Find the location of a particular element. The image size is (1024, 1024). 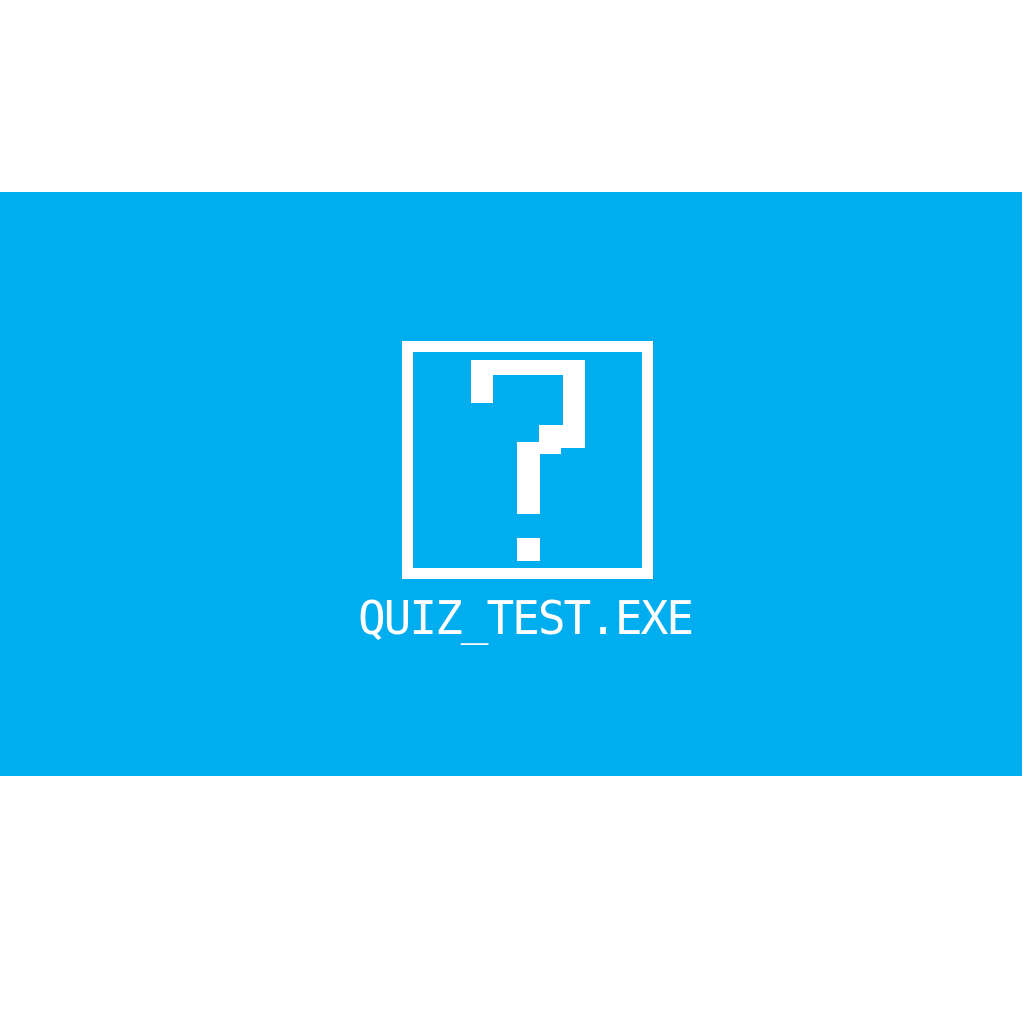

quiz-test-file-icon is located at coordinates (527, 460).